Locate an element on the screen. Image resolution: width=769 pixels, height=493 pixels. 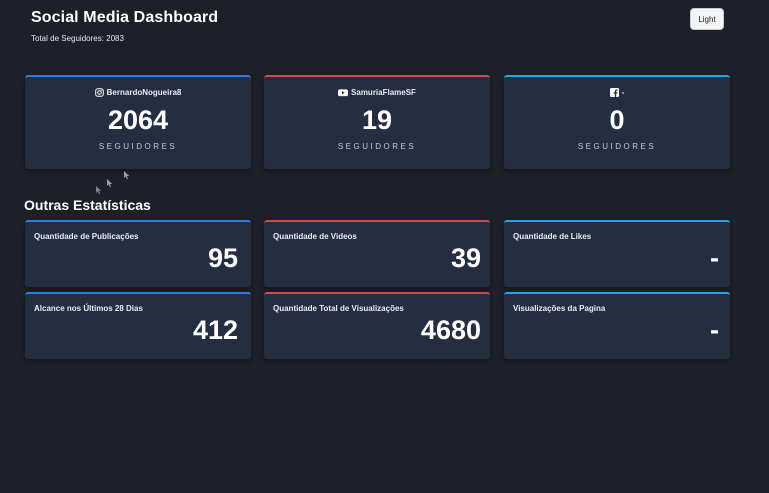
instagram-card: BernardoNogueira8 2064 SEGUIDORES is located at coordinates (138, 122).